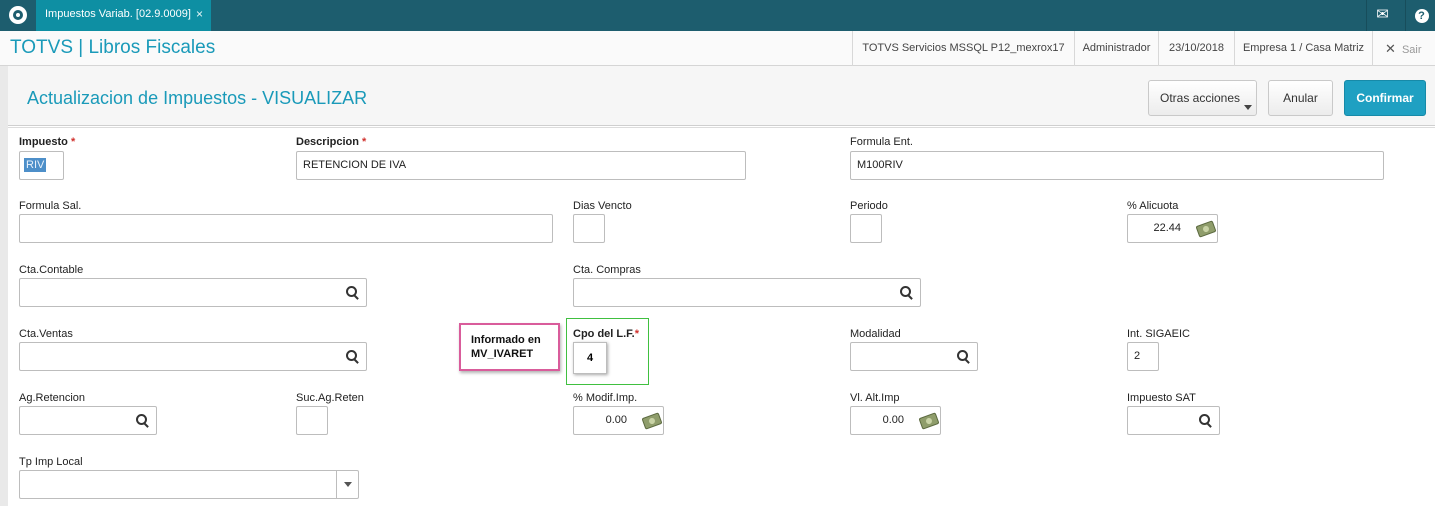 Image resolution: width=1435 pixels, height=506 pixels. Describe the element at coordinates (607, 270) in the screenshot. I see `cta-compras-label: Cta. Compras` at that location.